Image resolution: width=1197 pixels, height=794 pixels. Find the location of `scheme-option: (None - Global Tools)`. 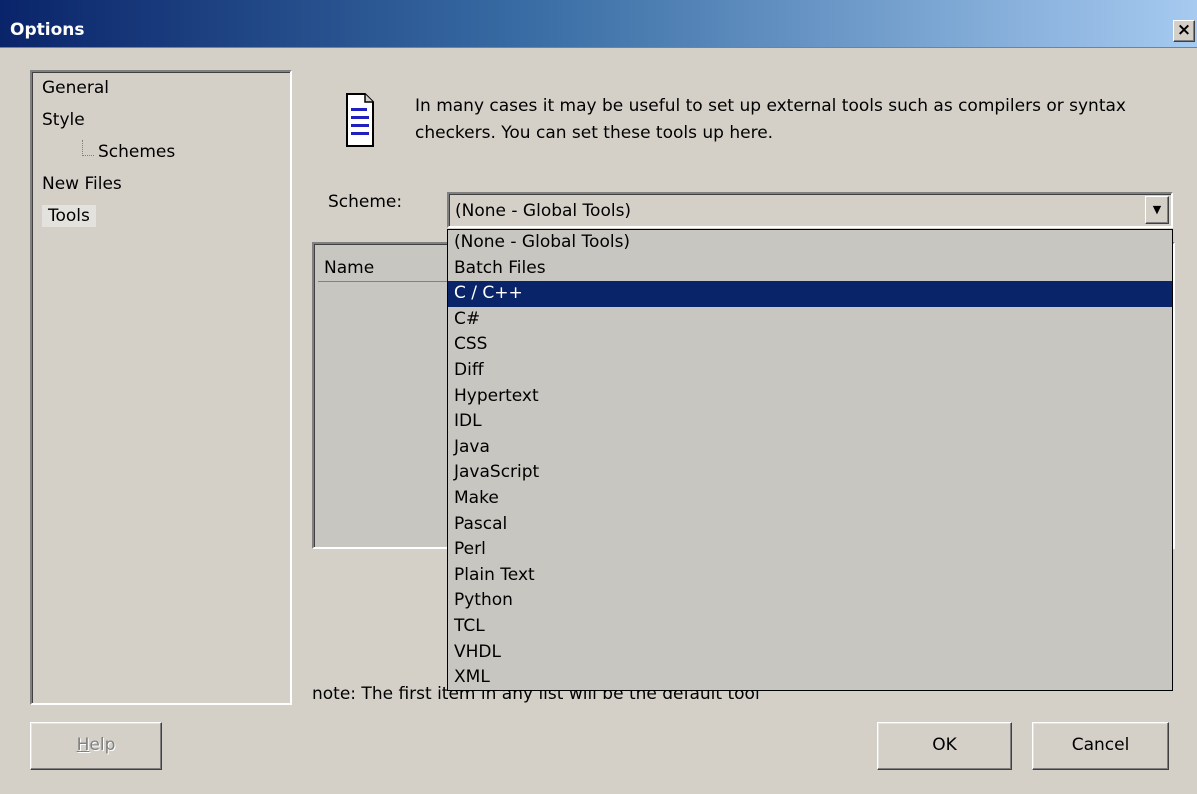

scheme-option: (None - Global Tools) is located at coordinates (810, 243).